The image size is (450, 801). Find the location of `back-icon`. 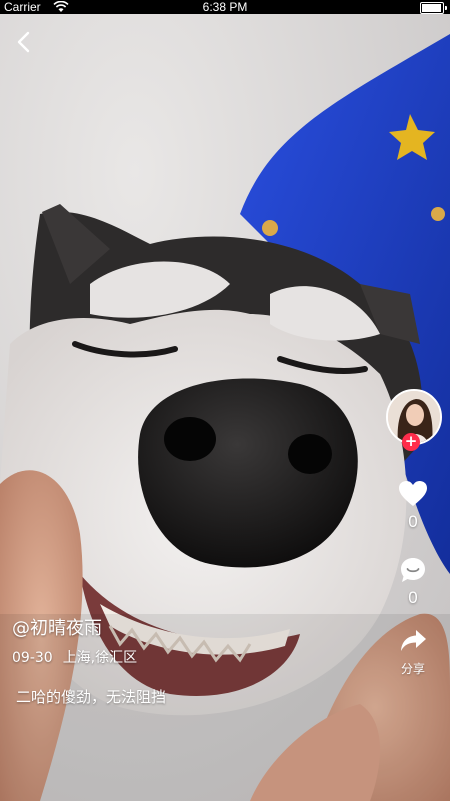

back-icon is located at coordinates (24, 42).